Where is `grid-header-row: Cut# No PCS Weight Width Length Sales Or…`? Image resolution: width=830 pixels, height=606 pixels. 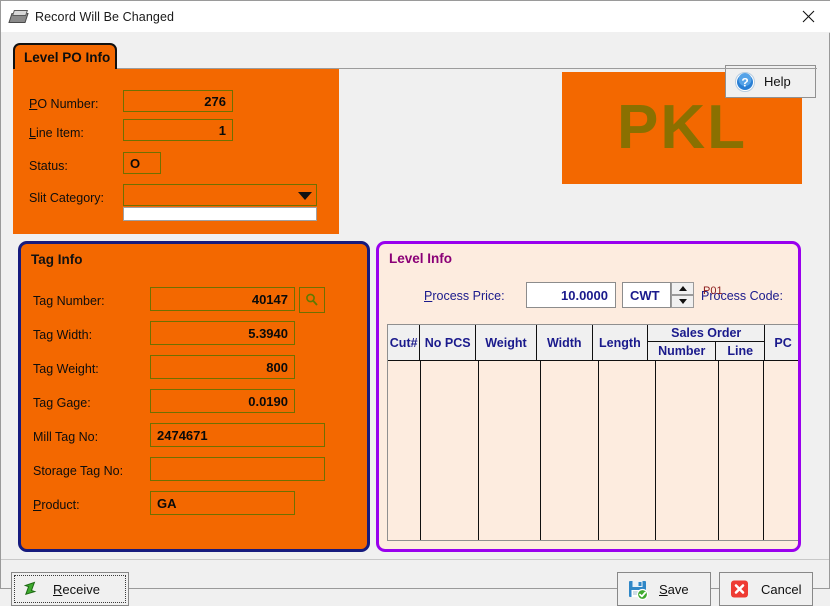
grid-header-row: Cut# No PCS Weight Width Length Sales Or… is located at coordinates (593, 343).